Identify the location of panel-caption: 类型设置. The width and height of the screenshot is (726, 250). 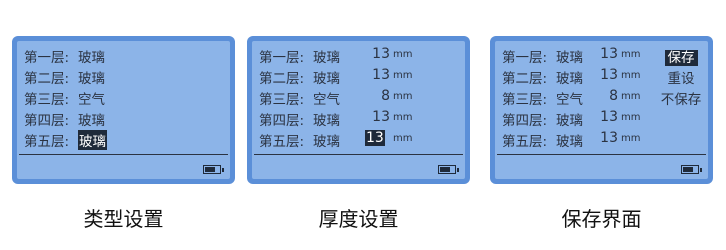
(123, 219).